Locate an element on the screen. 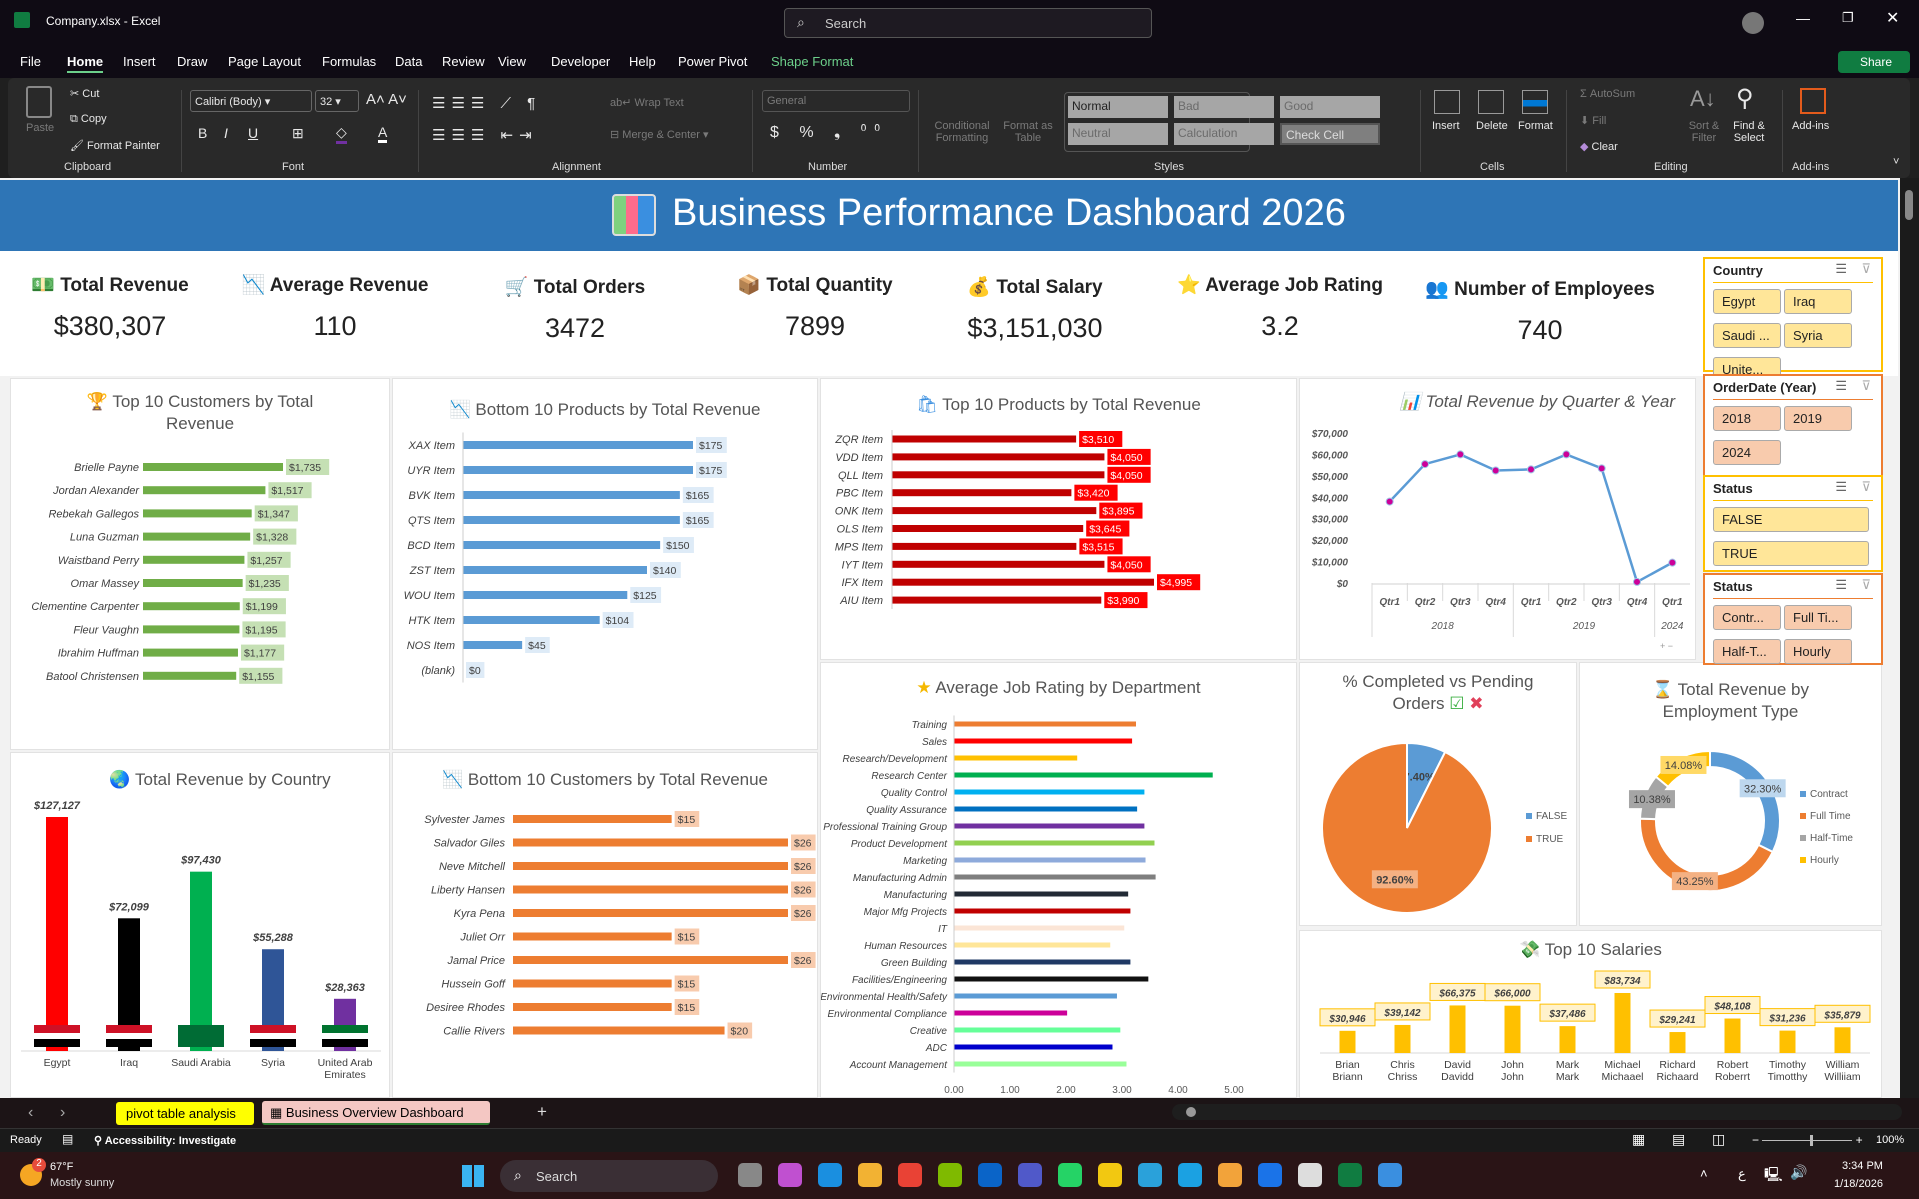 The height and width of the screenshot is (1199, 1919). slicer-item: 2018 is located at coordinates (1747, 418).